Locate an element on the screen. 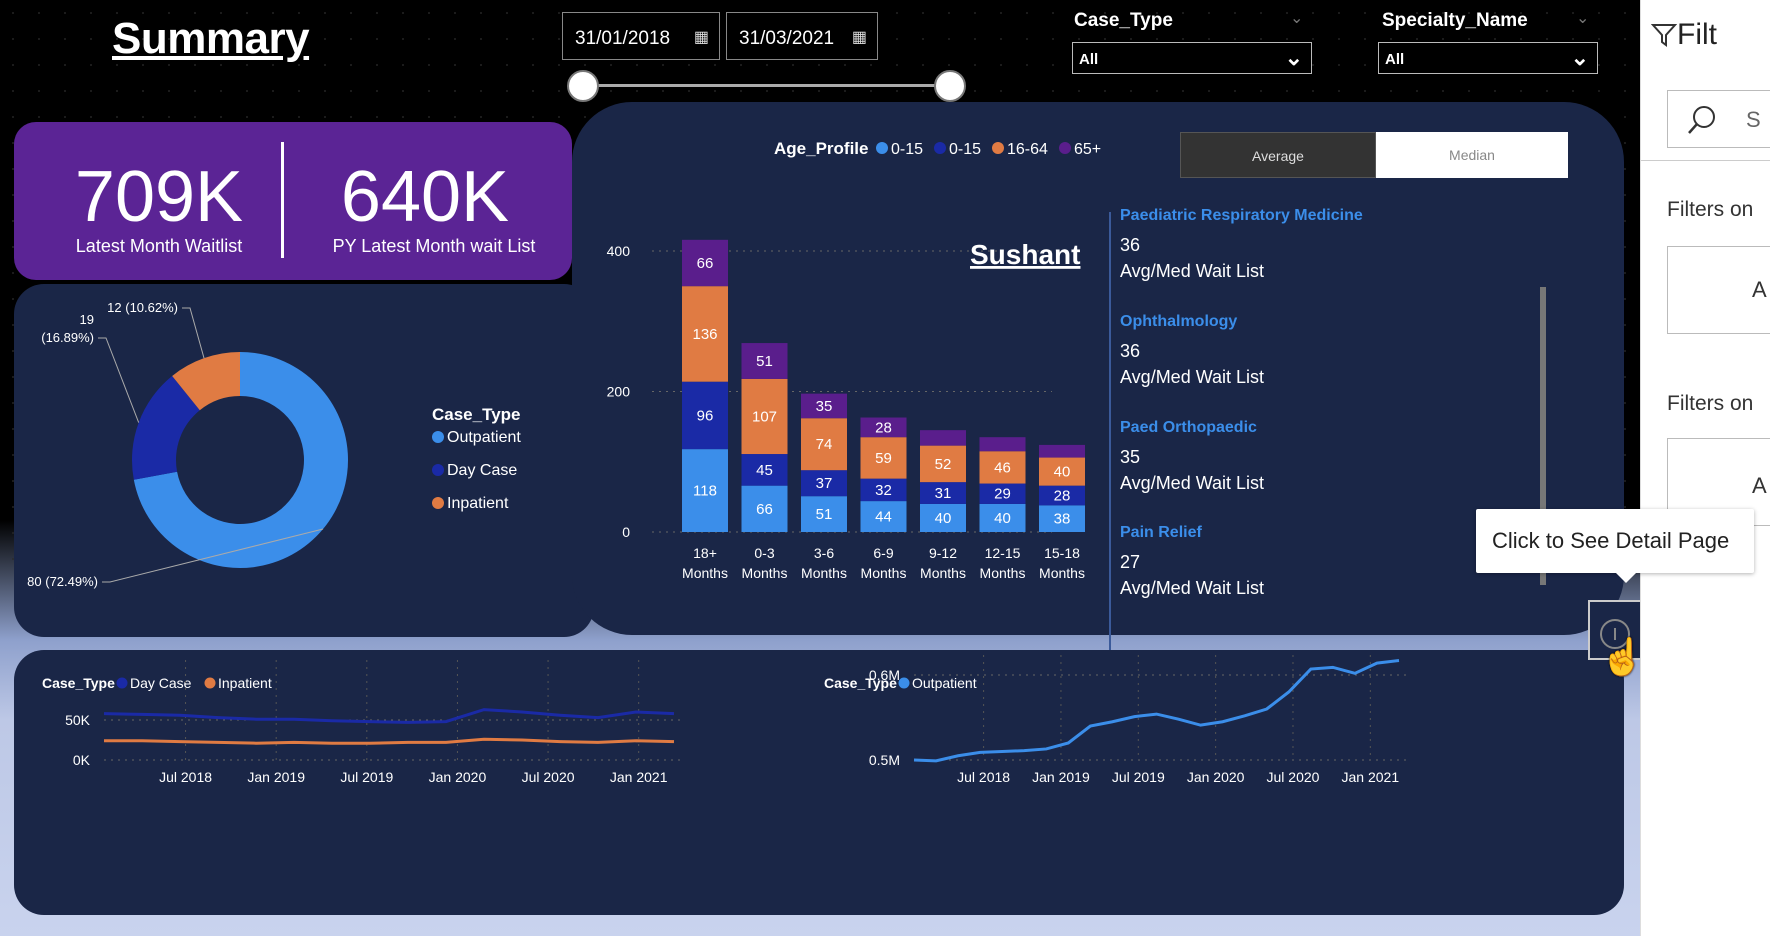 The width and height of the screenshot is (1770, 936). age-legend-item: 16-64 is located at coordinates (1027, 149).